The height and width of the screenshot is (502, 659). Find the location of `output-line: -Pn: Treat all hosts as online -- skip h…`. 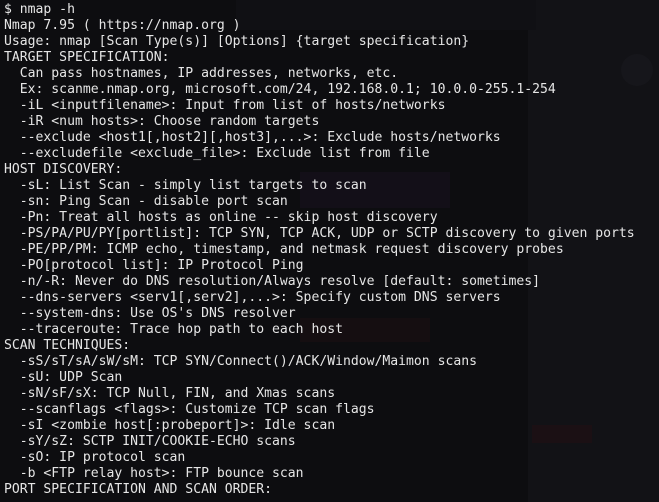

output-line: -Pn: Treat all hosts as online -- skip h… is located at coordinates (221, 217).